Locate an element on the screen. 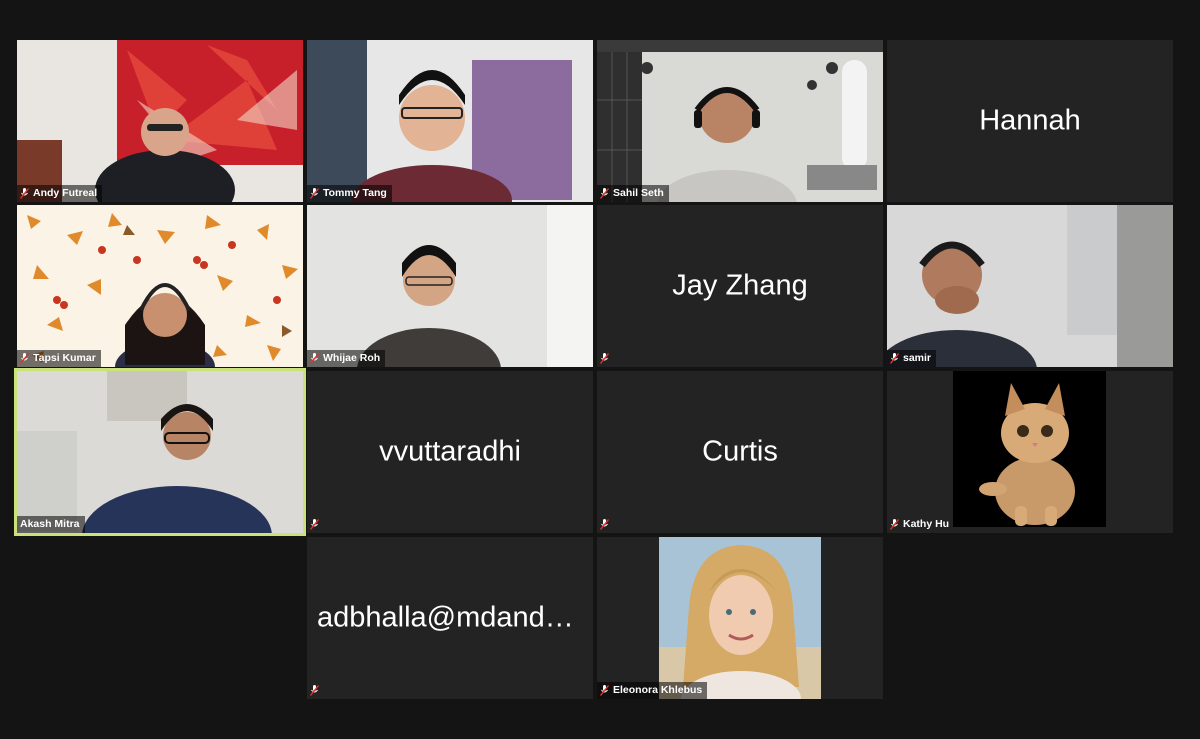  participant-display-name: Hannah is located at coordinates (1030, 120).